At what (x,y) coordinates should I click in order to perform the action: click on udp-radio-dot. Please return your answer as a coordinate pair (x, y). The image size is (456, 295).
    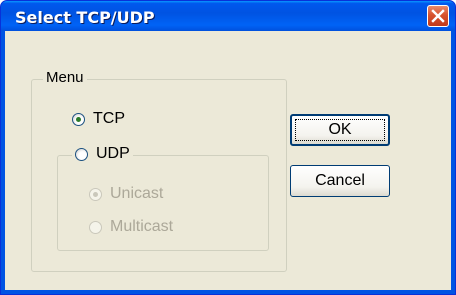
    Looking at the image, I should click on (81, 154).